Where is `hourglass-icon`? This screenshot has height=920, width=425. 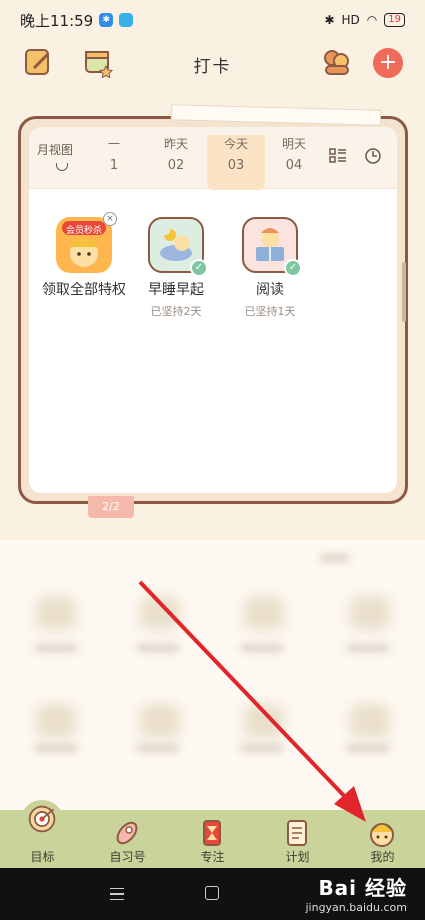 hourglass-icon is located at coordinates (212, 833).